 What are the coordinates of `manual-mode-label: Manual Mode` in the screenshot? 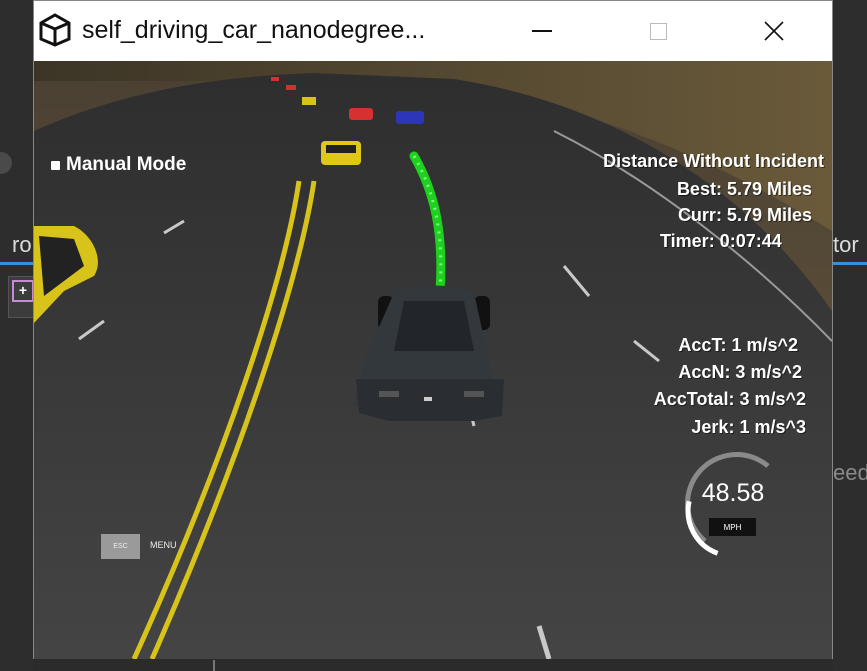 It's located at (126, 164).